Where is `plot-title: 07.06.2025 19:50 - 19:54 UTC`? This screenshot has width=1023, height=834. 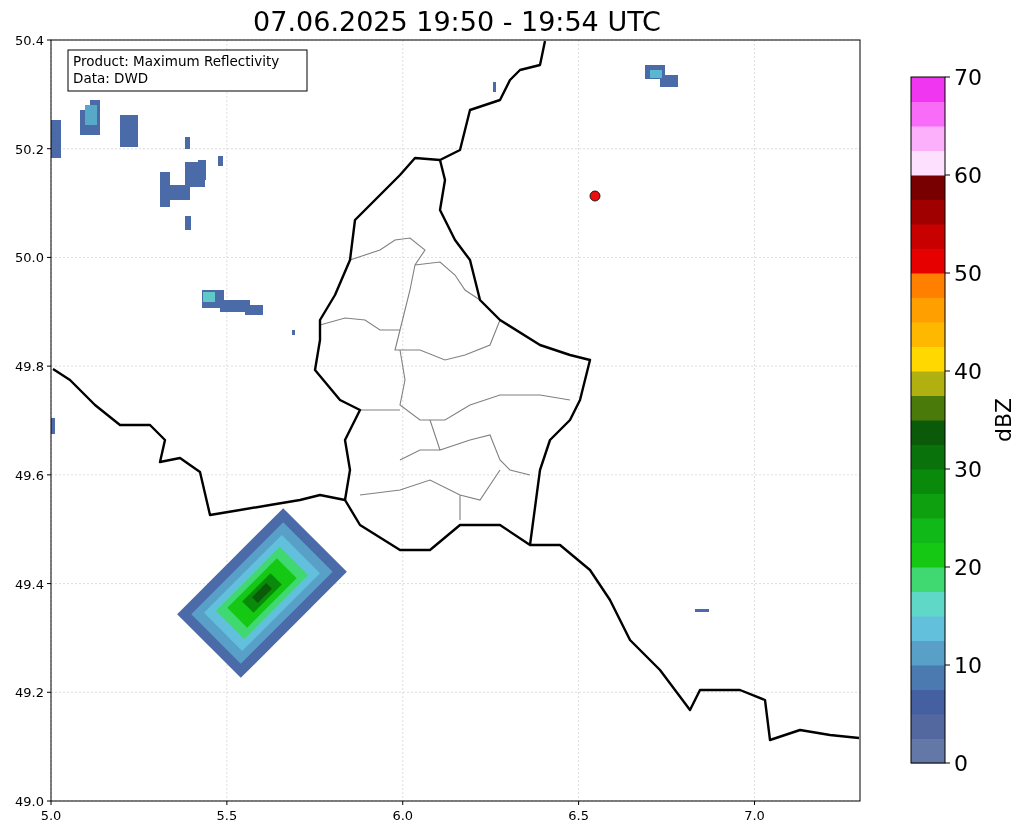 plot-title: 07.06.2025 19:50 - 19:54 UTC is located at coordinates (457, 21).